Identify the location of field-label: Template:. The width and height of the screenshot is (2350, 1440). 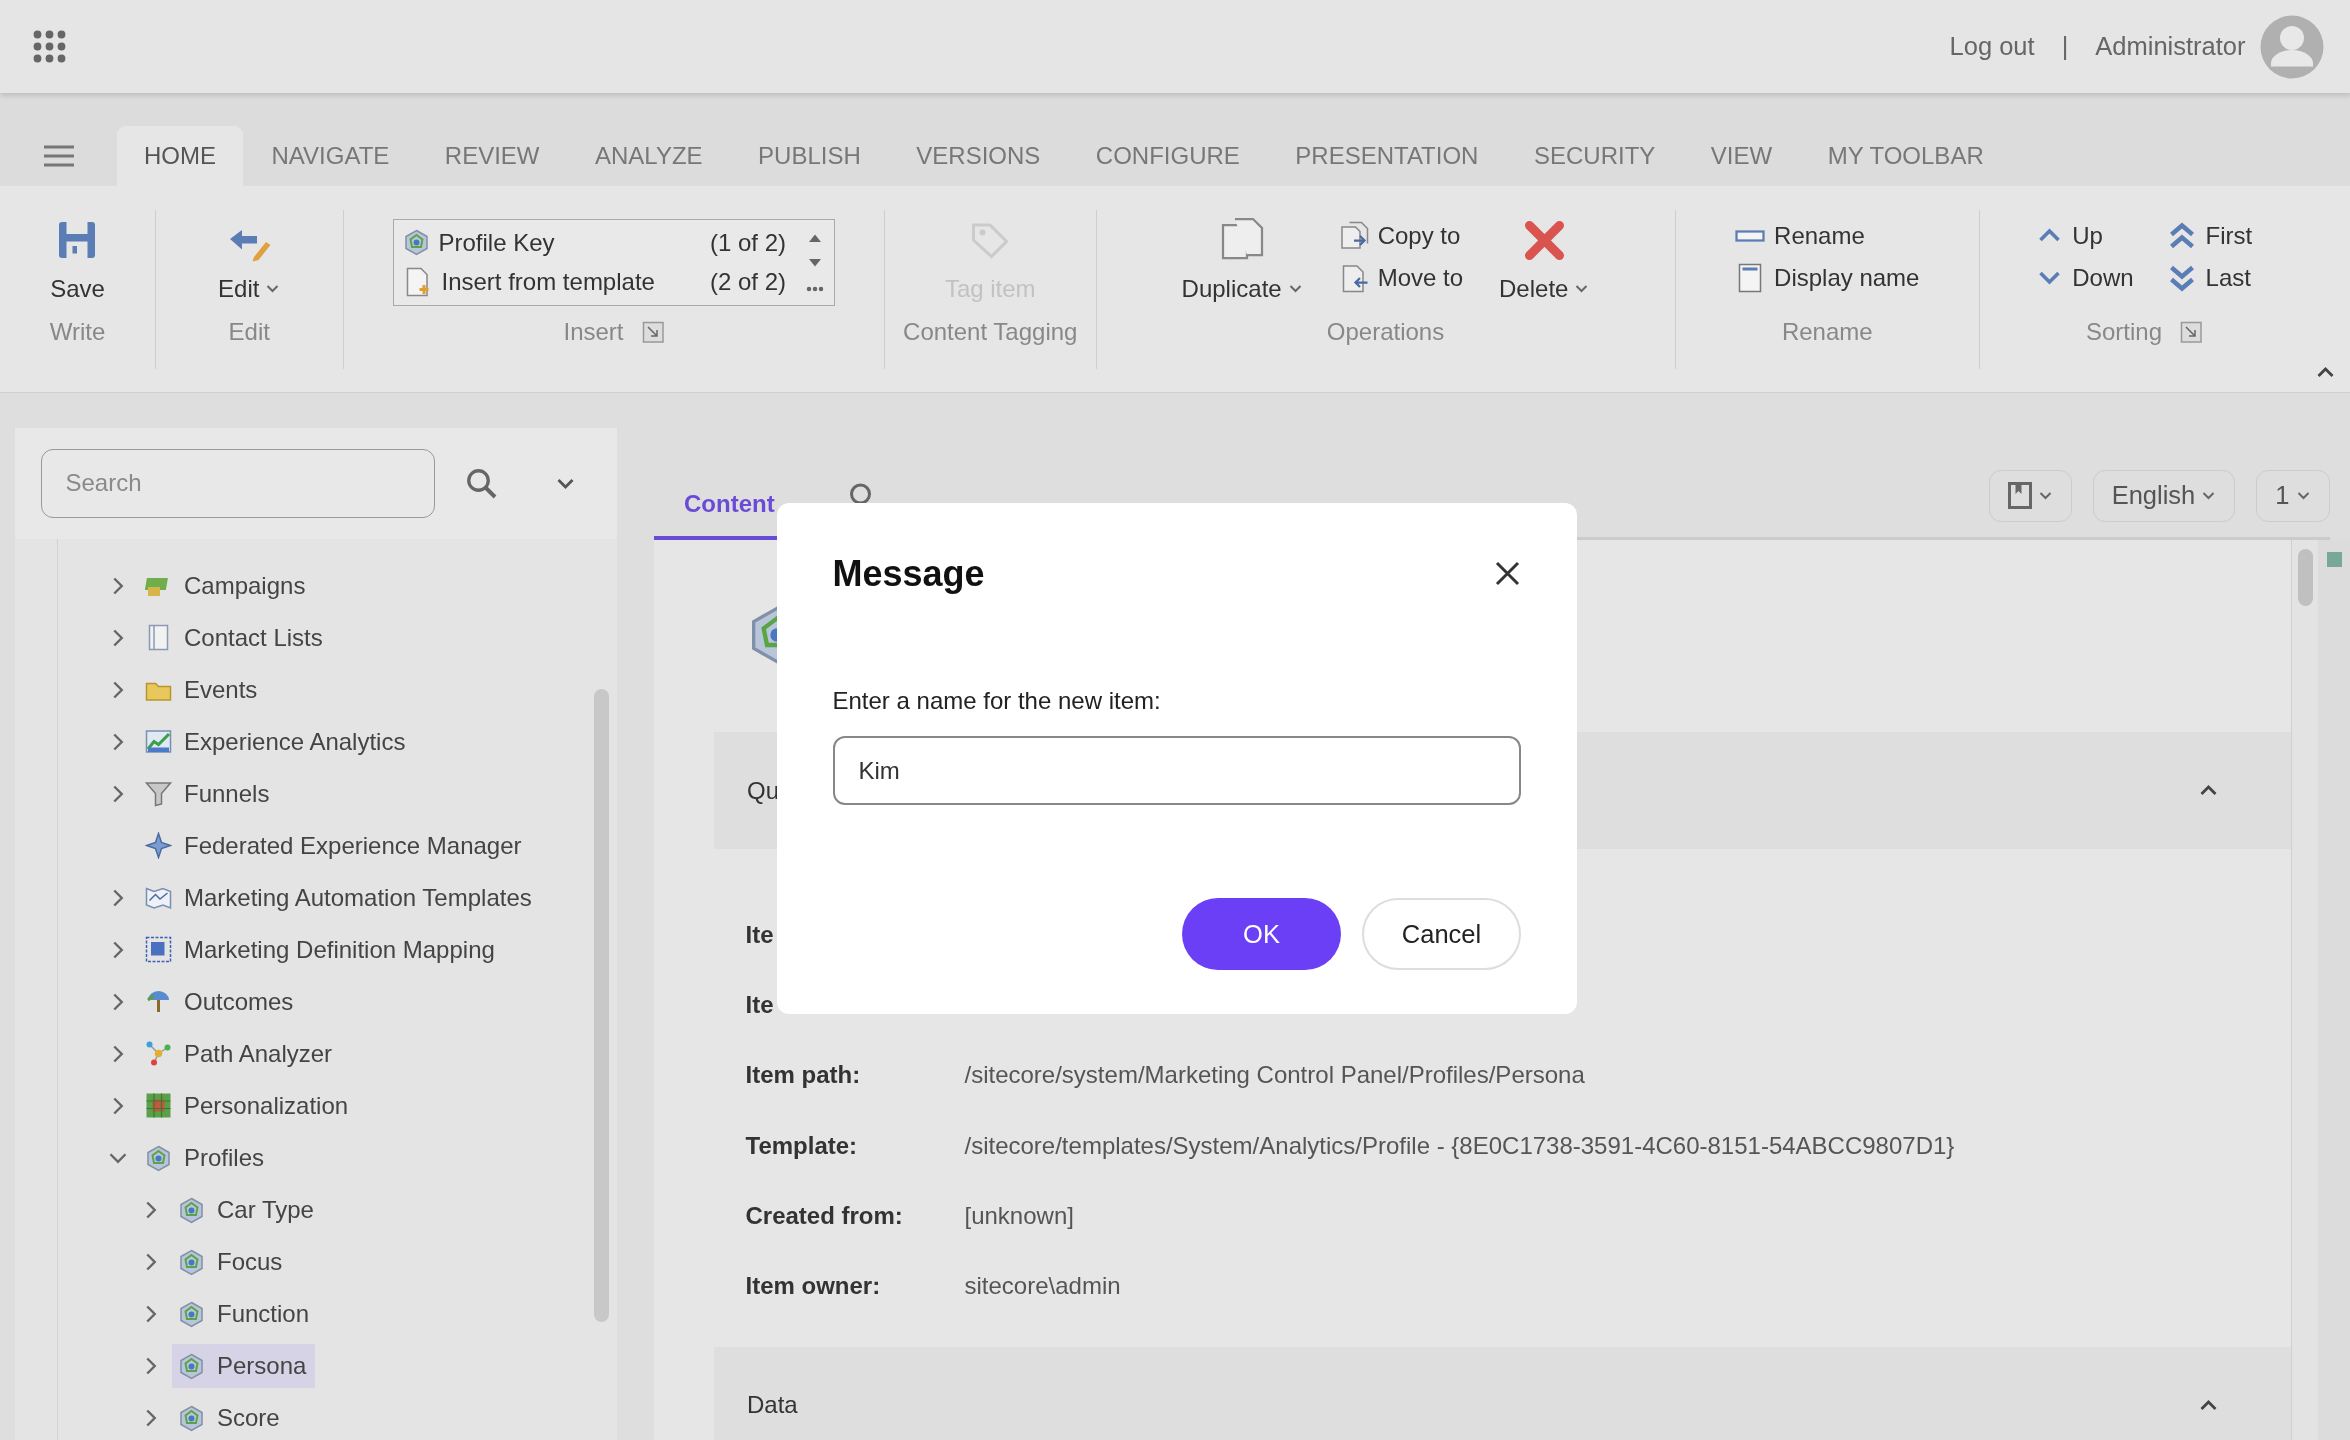
(802, 1145).